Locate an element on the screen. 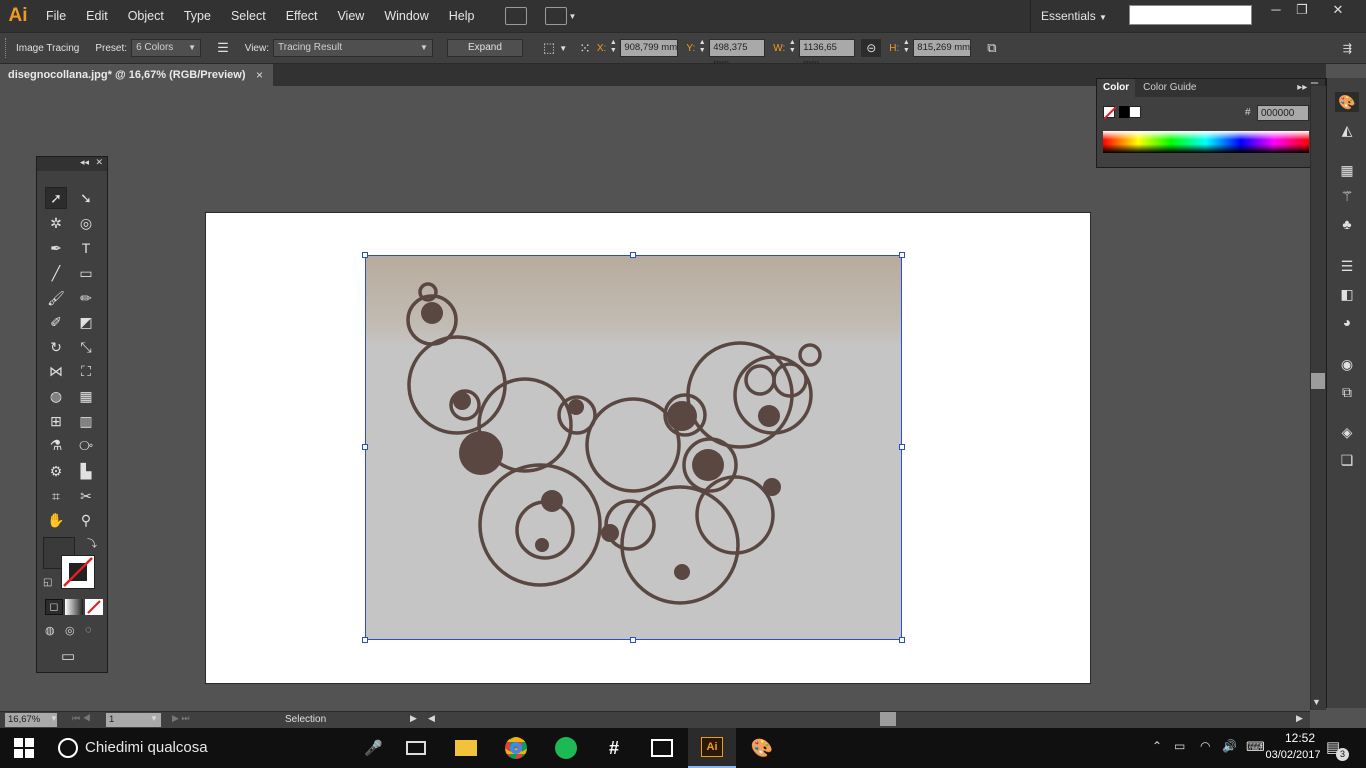  photos-icon is located at coordinates (662, 748).